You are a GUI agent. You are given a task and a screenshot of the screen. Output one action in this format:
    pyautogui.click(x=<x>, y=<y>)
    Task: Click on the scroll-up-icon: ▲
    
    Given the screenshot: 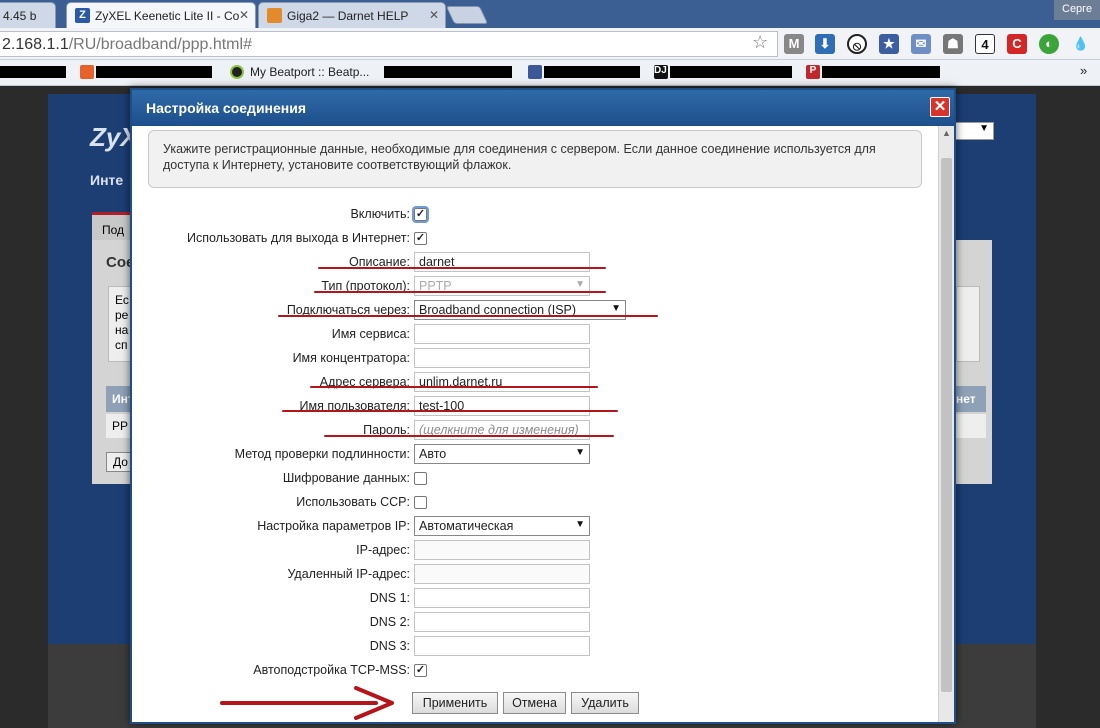 What is the action you would take?
    pyautogui.click(x=946, y=133)
    